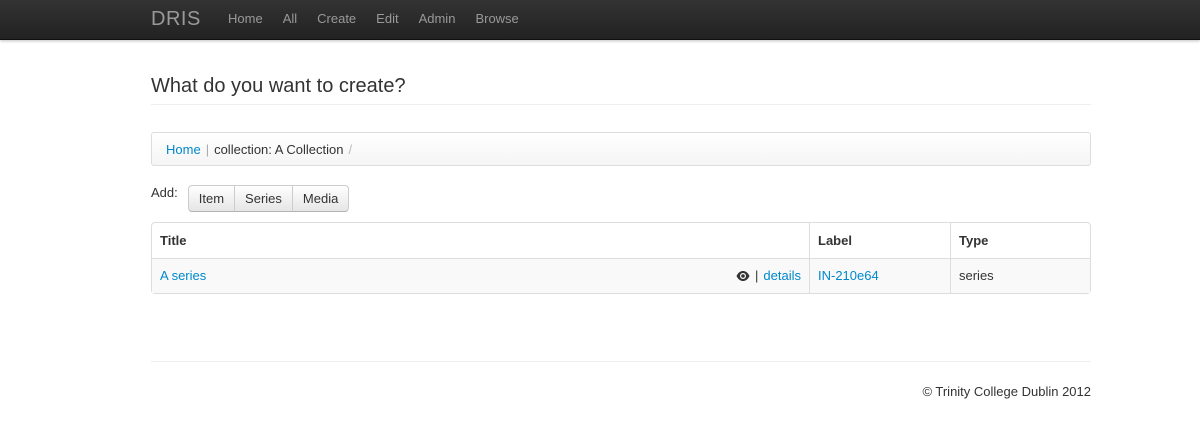 This screenshot has height=426, width=1200. Describe the element at coordinates (245, 19) in the screenshot. I see `nav-item-home: Home` at that location.